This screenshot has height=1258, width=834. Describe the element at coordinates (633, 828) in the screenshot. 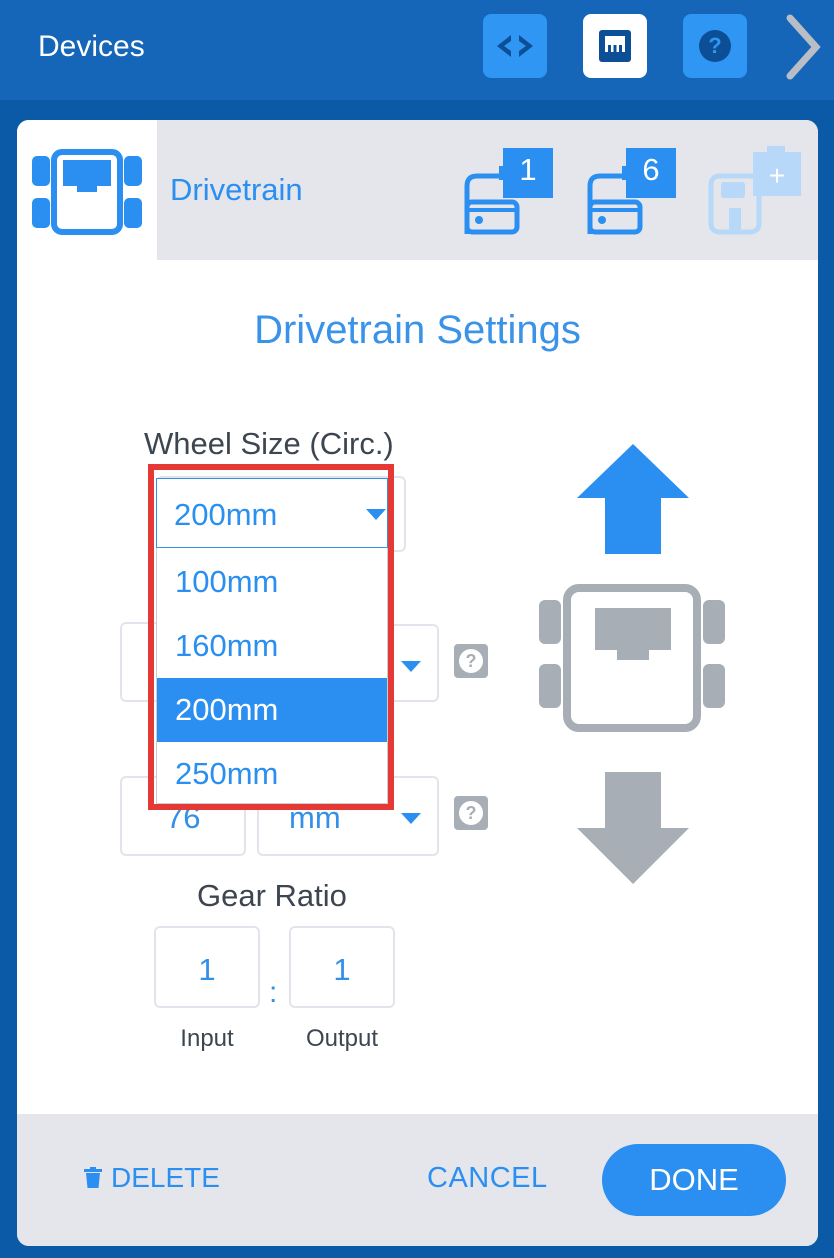

I see `backward-arrow-icon` at that location.